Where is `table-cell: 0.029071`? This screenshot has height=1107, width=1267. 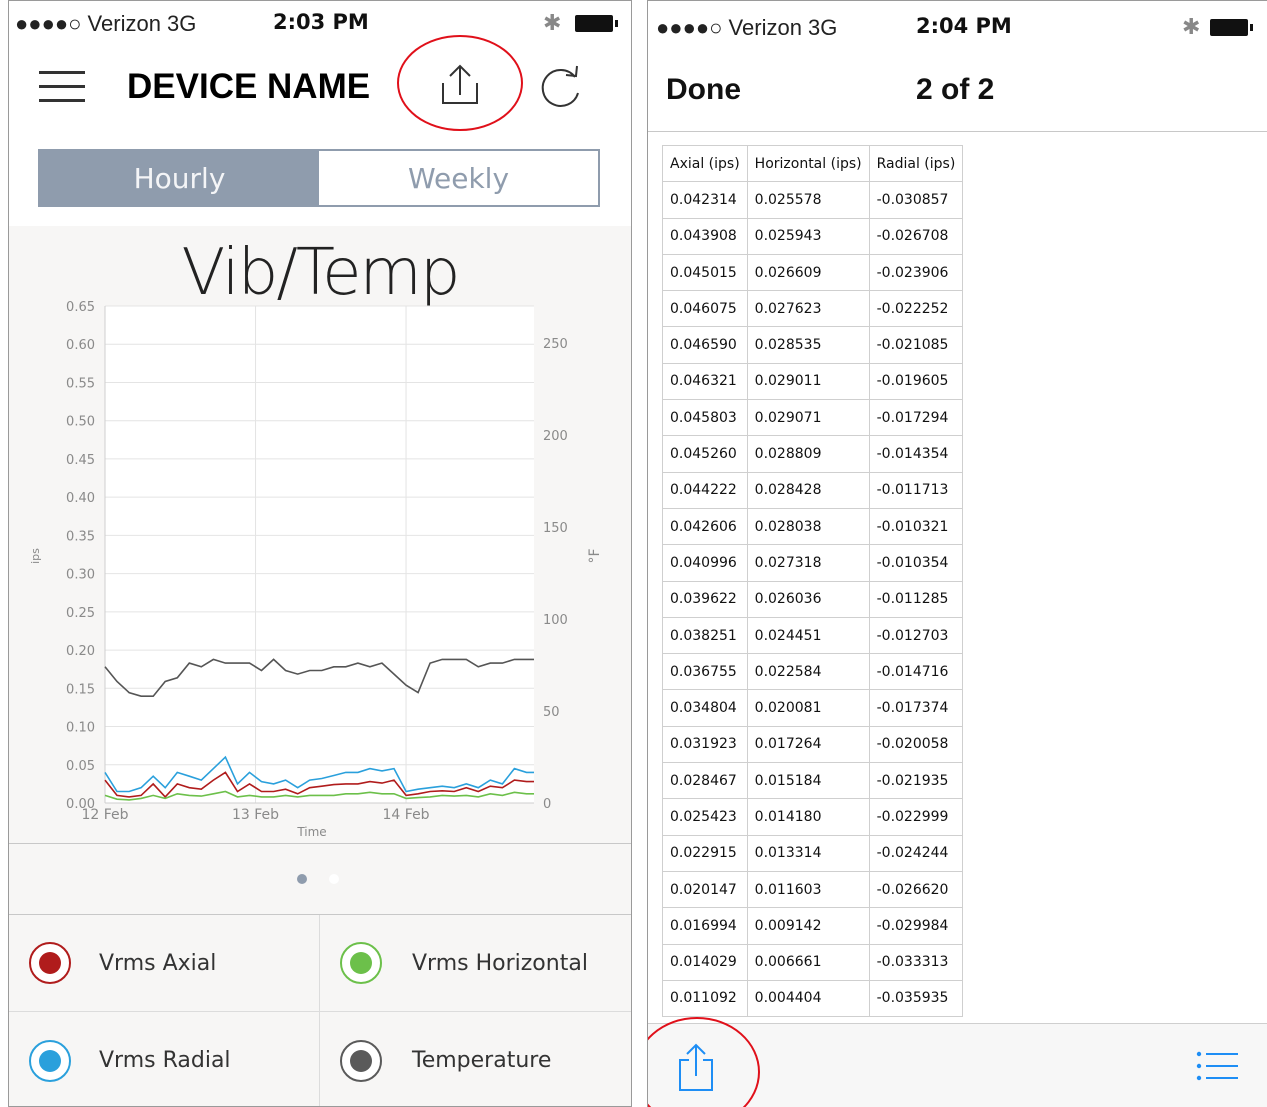
table-cell: 0.029071 is located at coordinates (808, 418).